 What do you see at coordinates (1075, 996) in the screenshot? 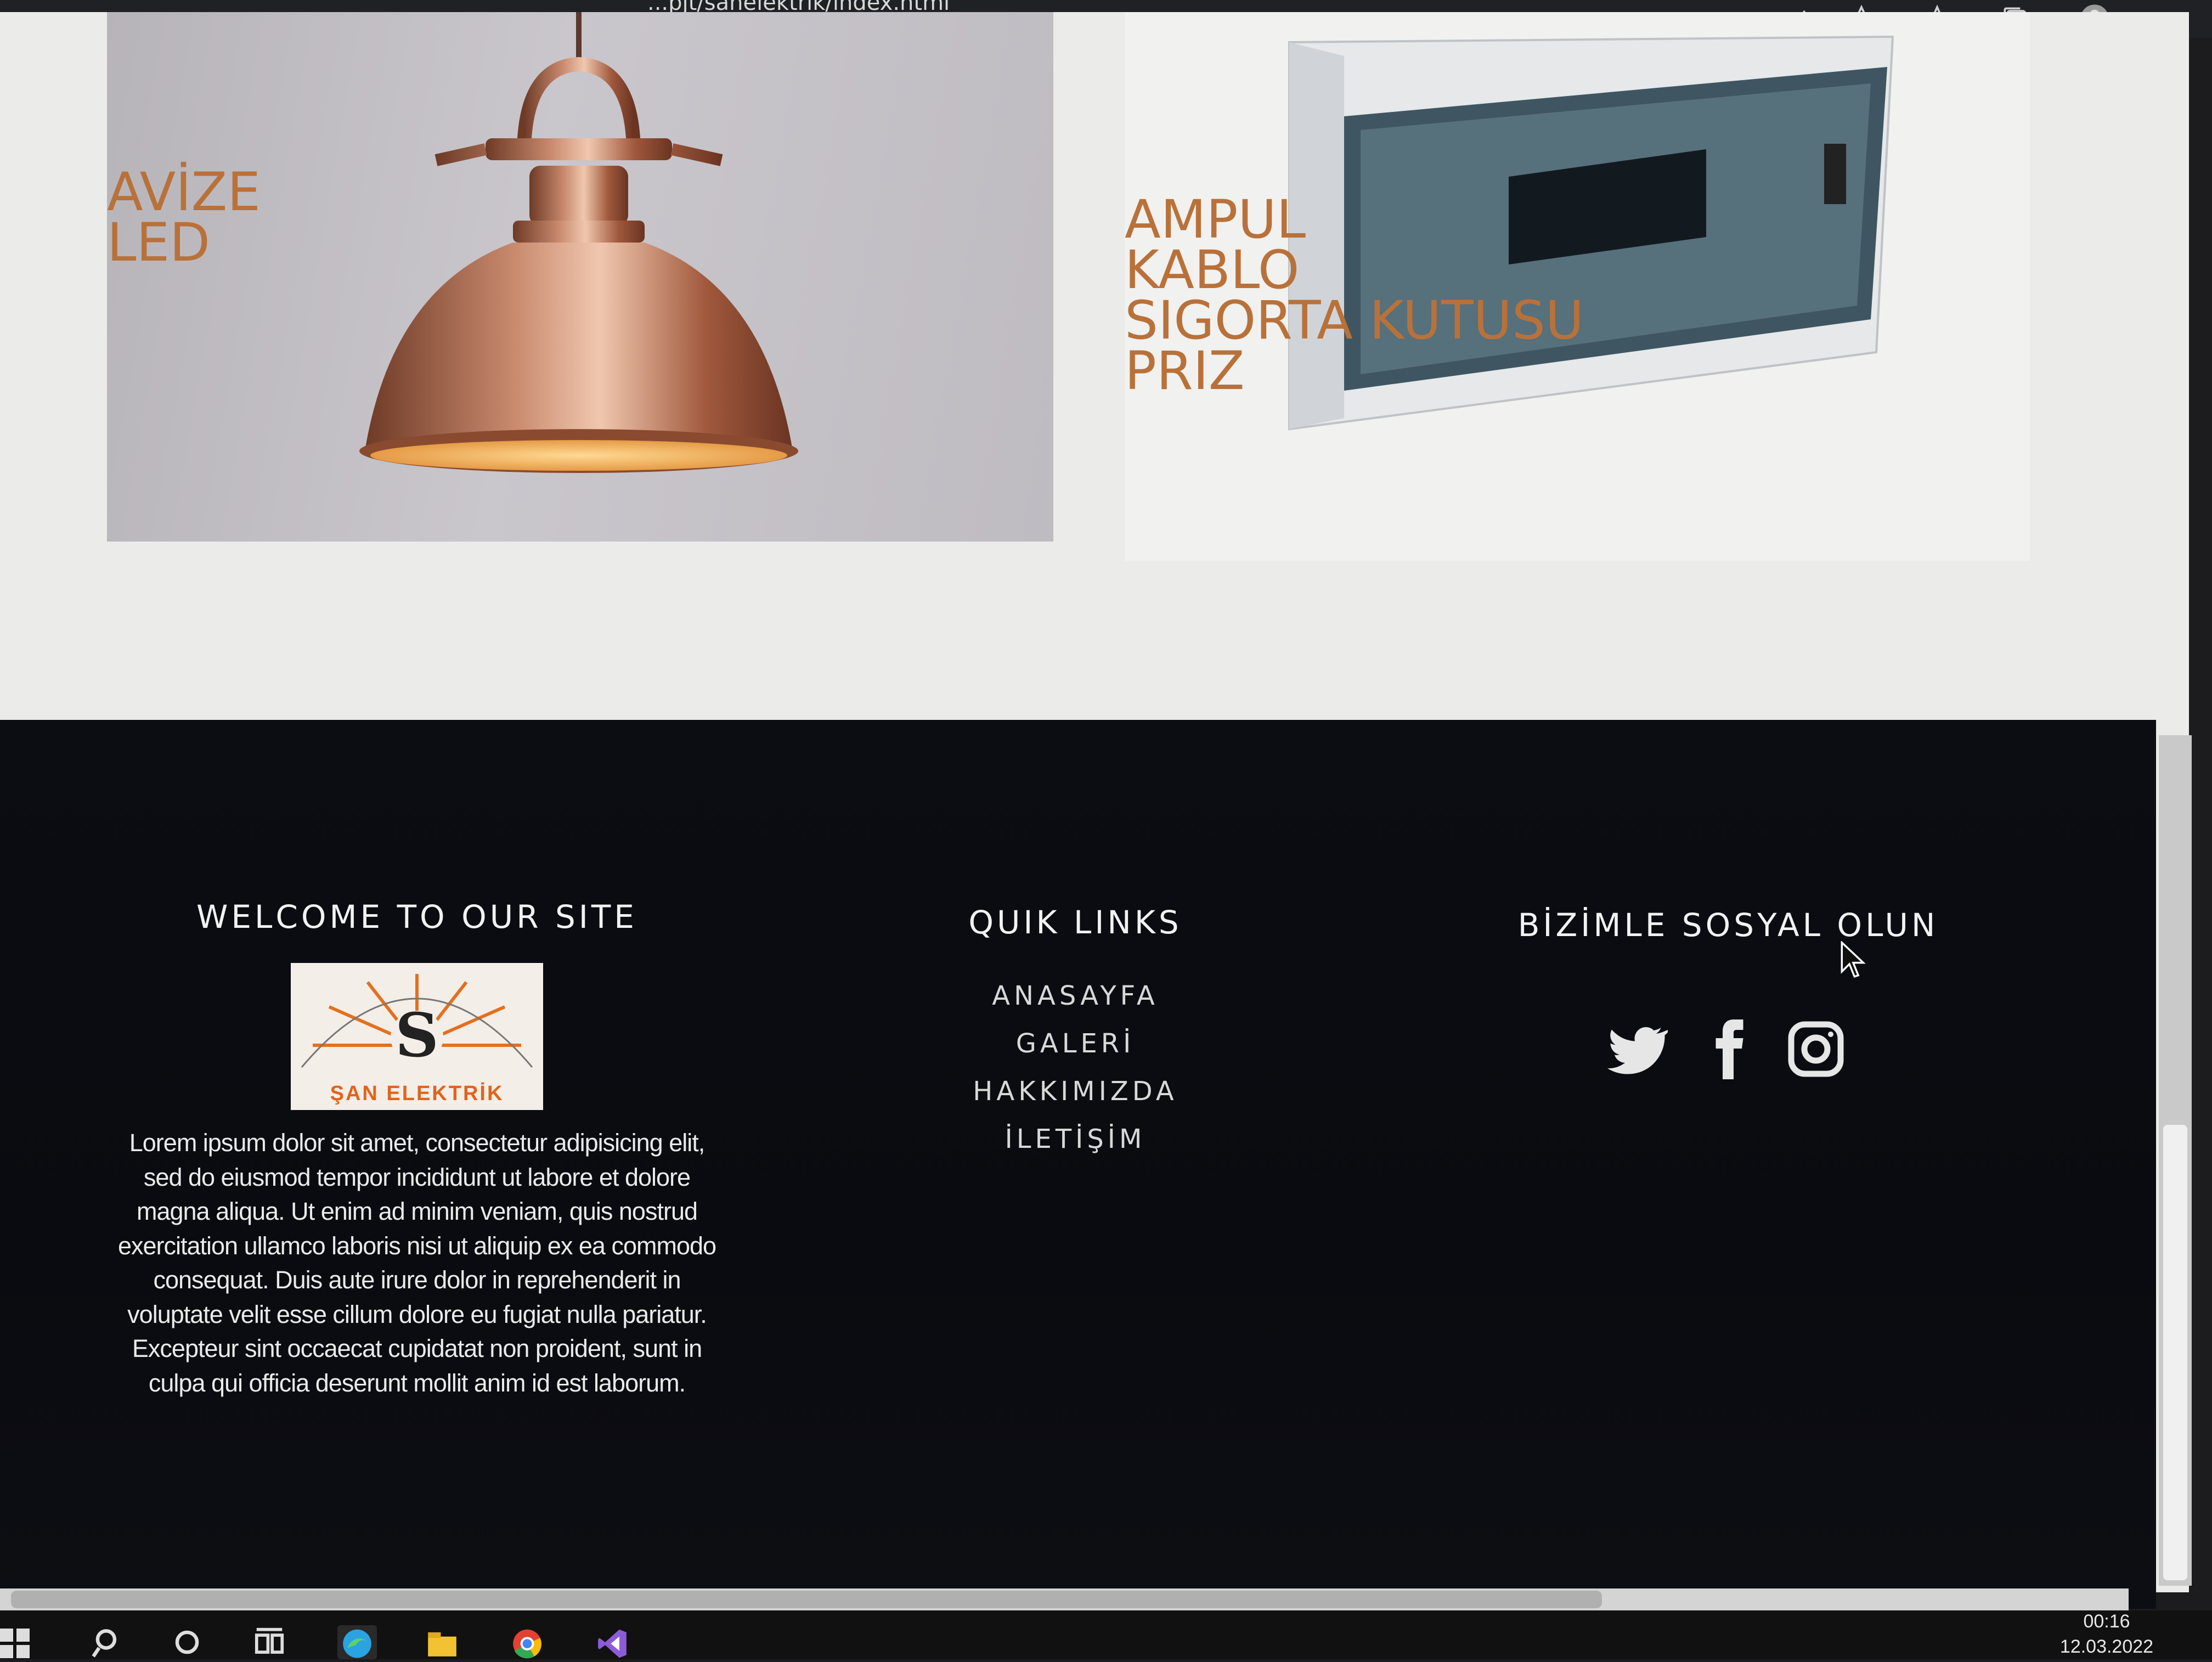
I see `link-anasayfa: ANASAYFA` at bounding box center [1075, 996].